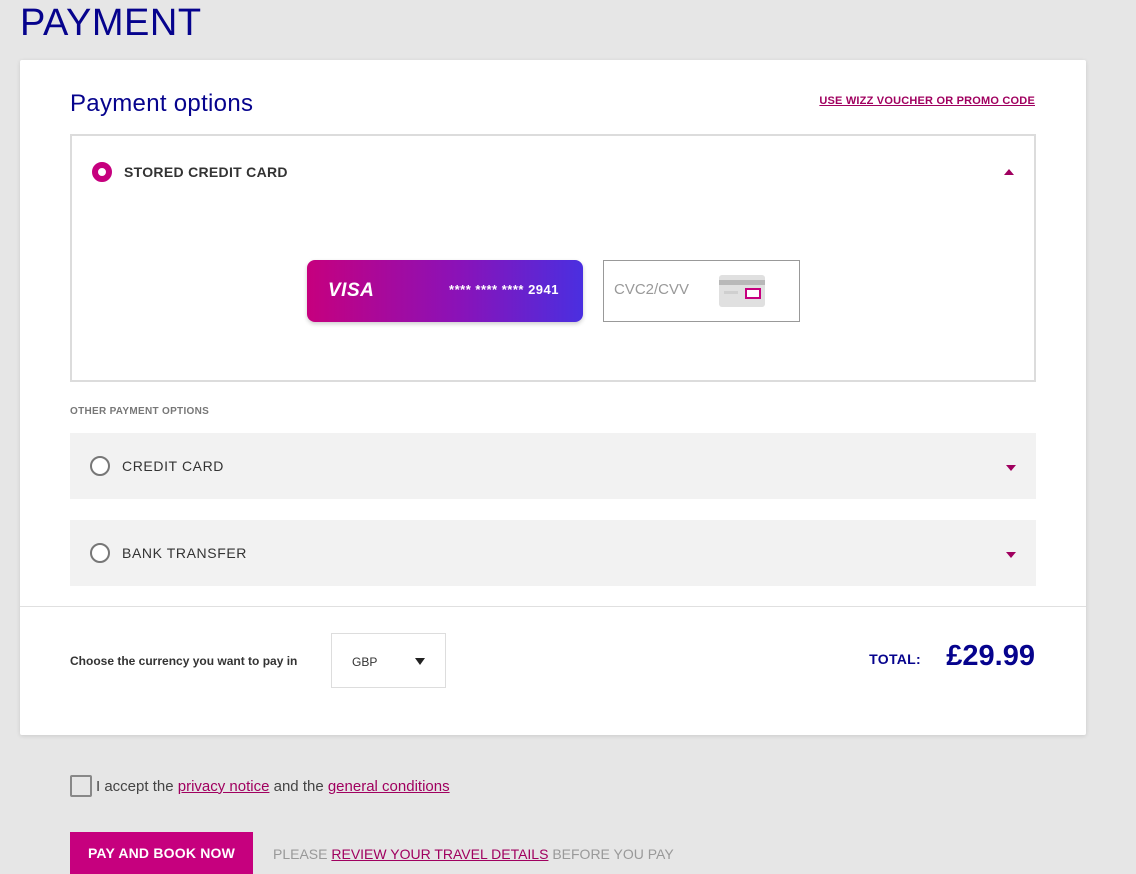 This screenshot has width=1136, height=874. I want to click on stored-card-option: STORED CREDIT CARD, so click(190, 172).